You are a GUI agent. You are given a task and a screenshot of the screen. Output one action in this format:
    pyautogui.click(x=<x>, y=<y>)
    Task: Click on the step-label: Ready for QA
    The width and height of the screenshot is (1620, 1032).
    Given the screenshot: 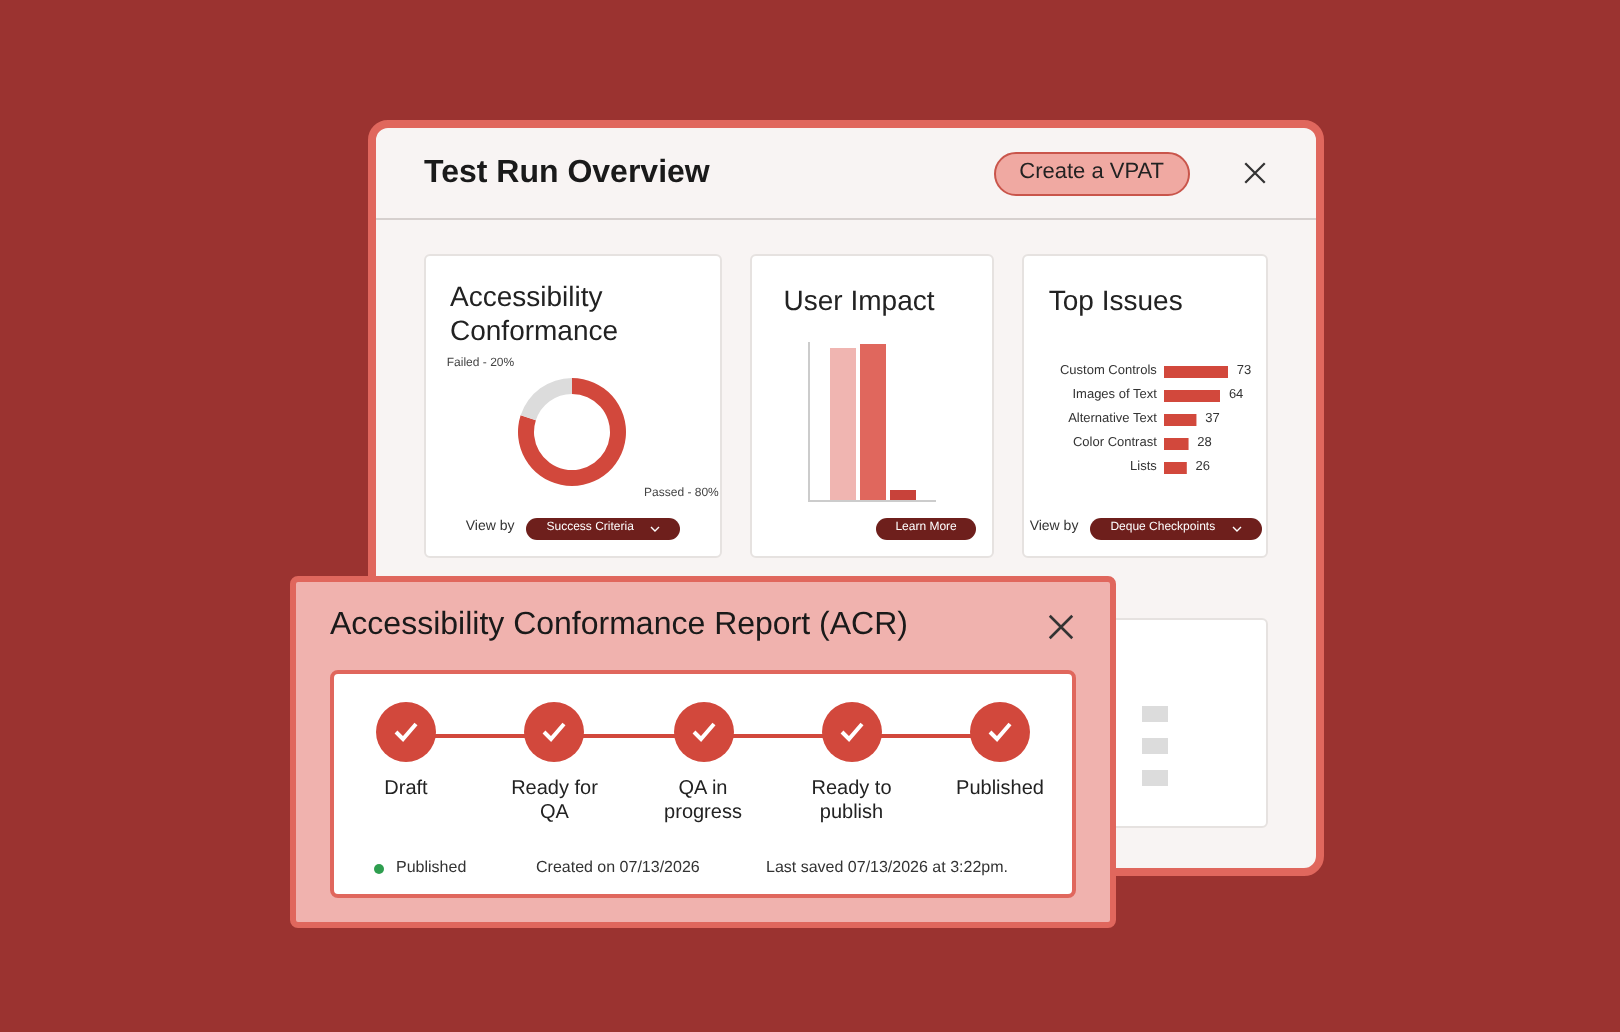 What is the action you would take?
    pyautogui.click(x=554, y=802)
    